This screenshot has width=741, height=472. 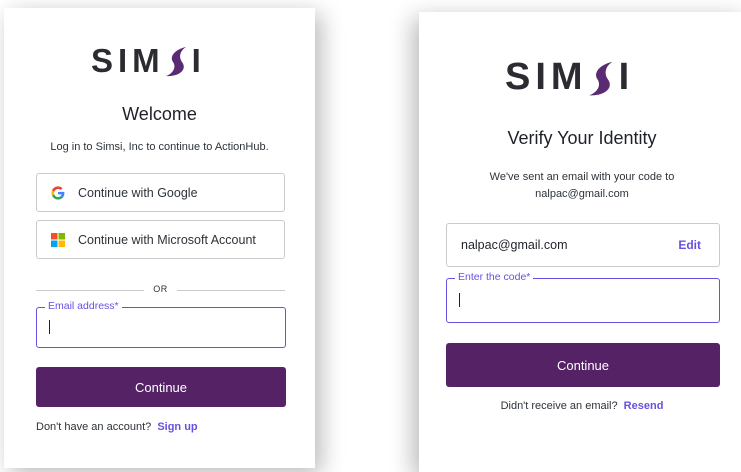 I want to click on email-display: nalpac@gmail.com Edit, so click(x=583, y=245).